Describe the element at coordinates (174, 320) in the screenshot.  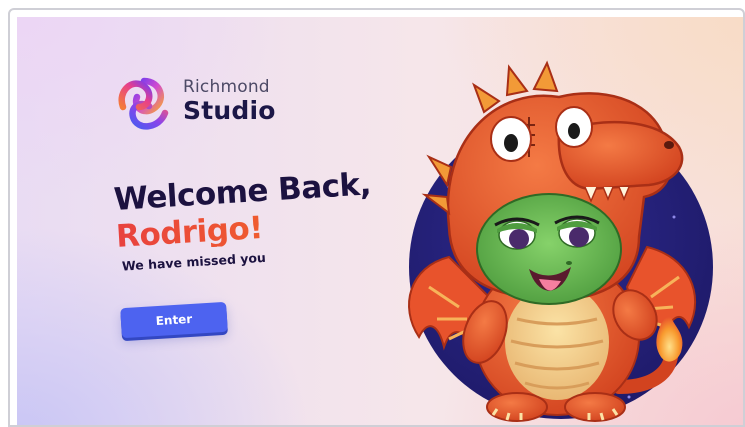
I see `enter-button: Enter` at that location.